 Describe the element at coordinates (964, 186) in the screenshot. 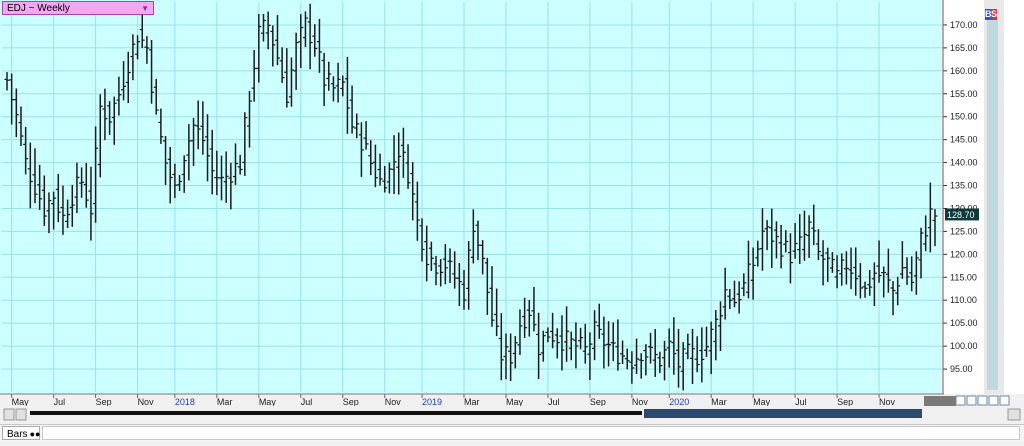

I see `y-tick-label: 135.00` at that location.